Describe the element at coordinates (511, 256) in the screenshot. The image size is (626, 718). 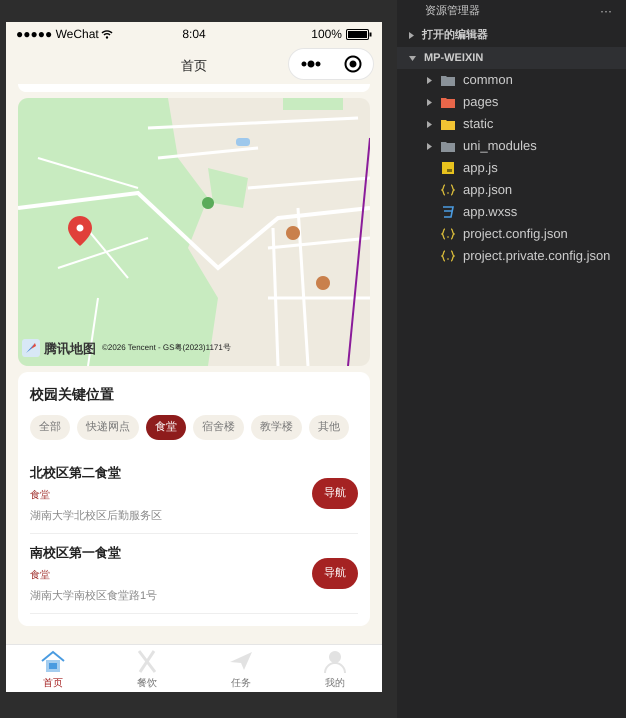
I see `tree-item: project.private.config.json` at that location.